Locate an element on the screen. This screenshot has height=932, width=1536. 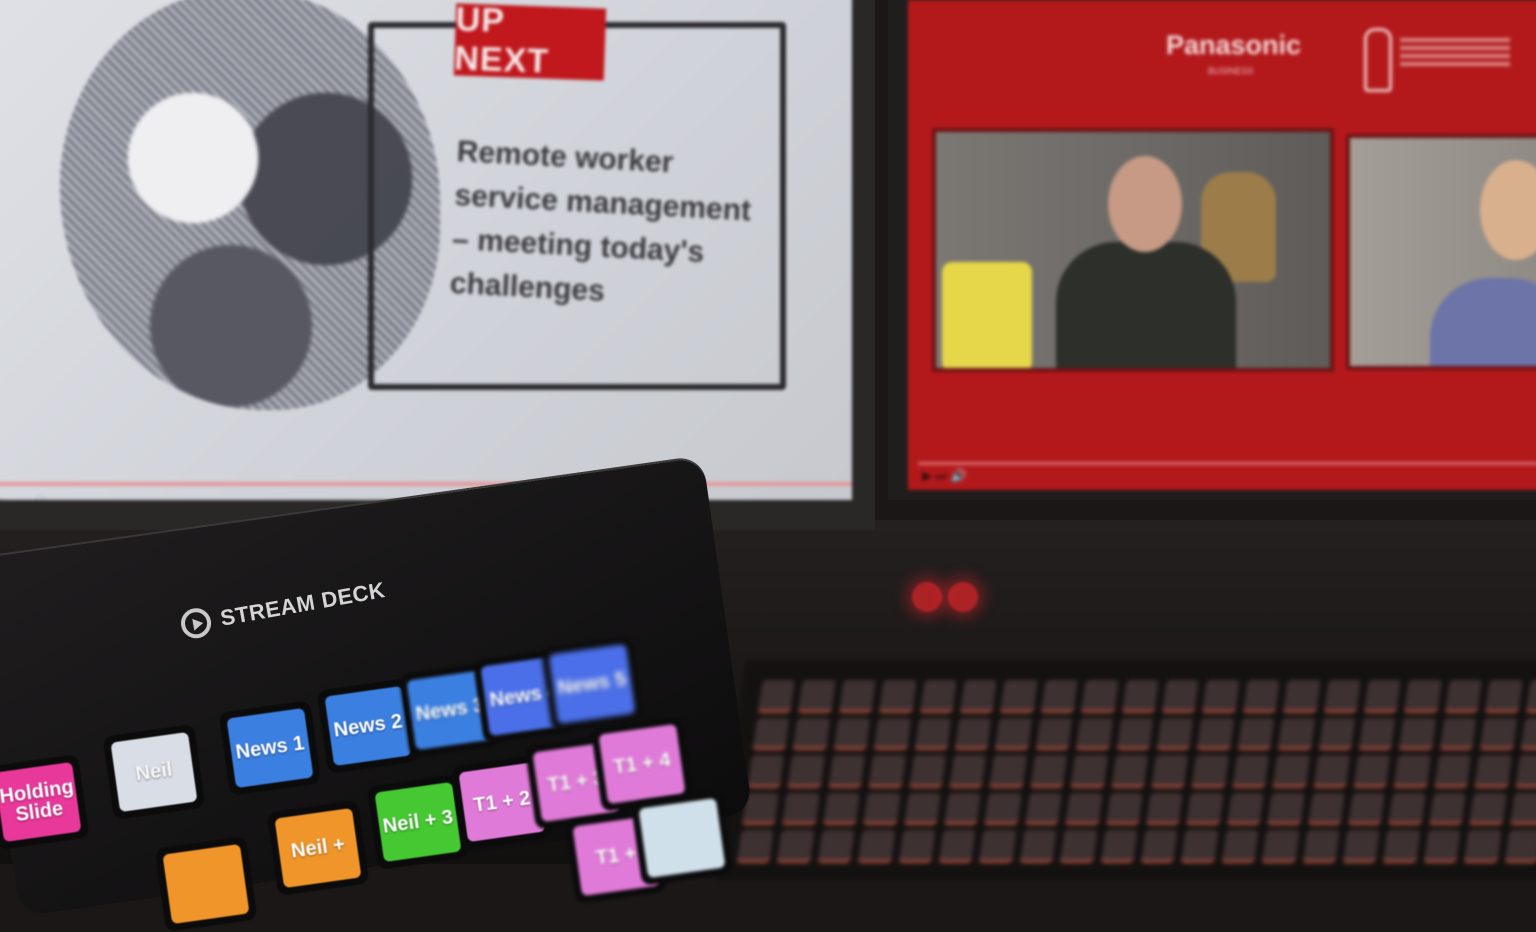
stream-deck-key: Neil is located at coordinates (154, 772).